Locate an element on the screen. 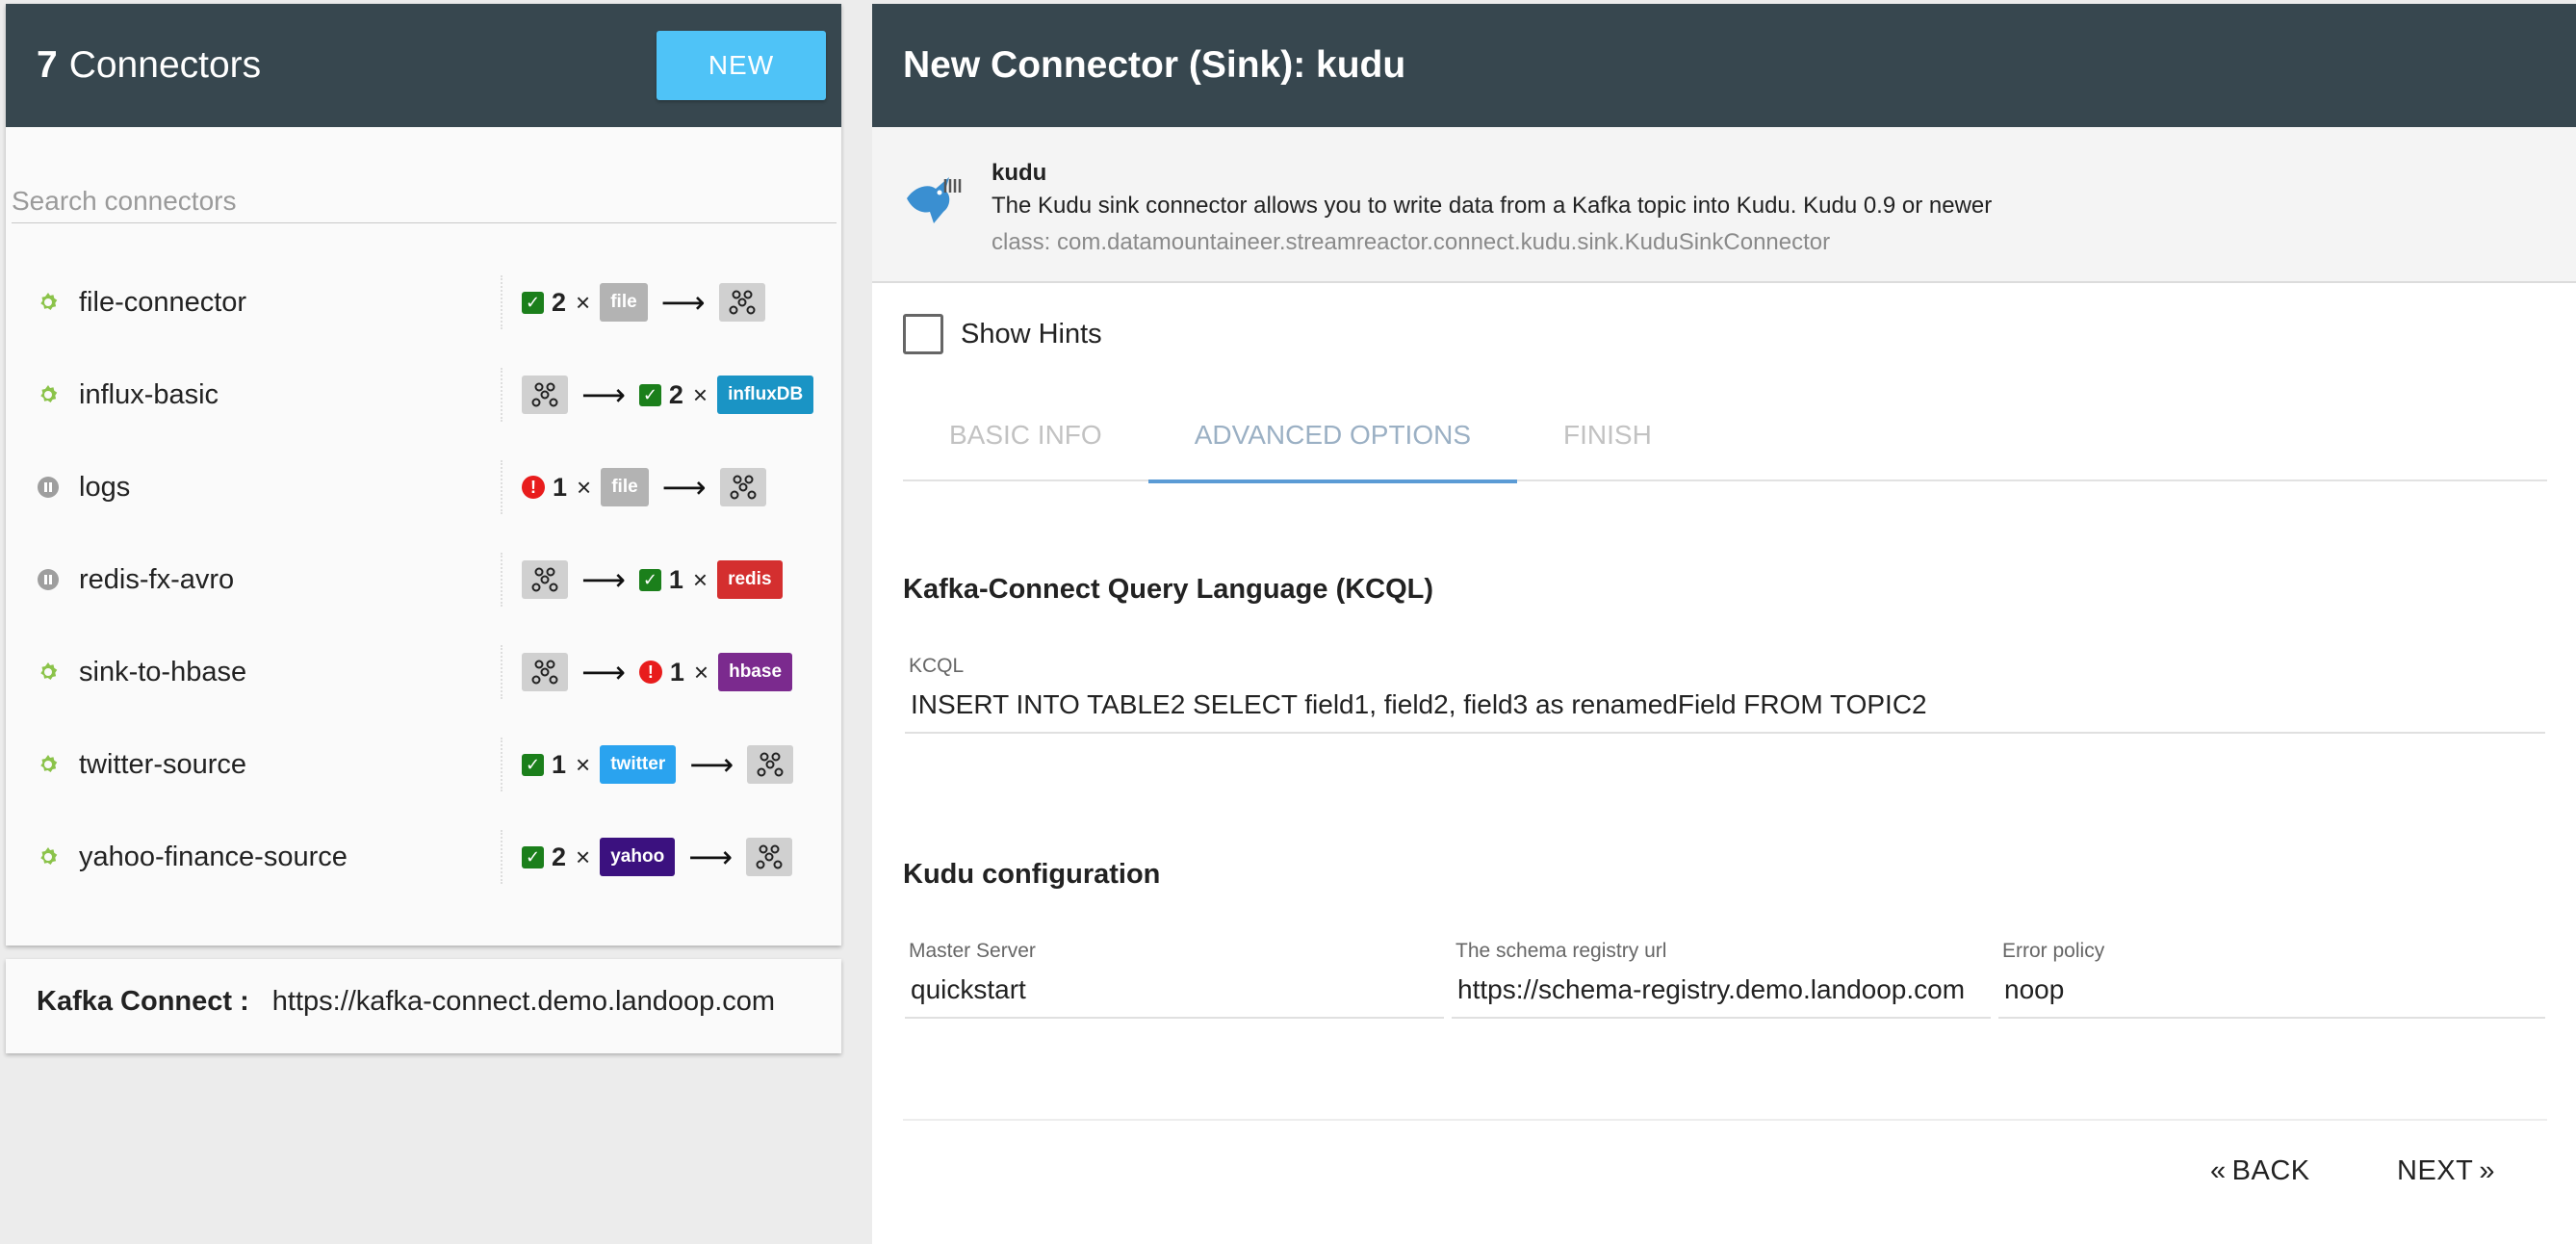 The height and width of the screenshot is (1244, 2576). back-button: « BACK is located at coordinates (2260, 1171).